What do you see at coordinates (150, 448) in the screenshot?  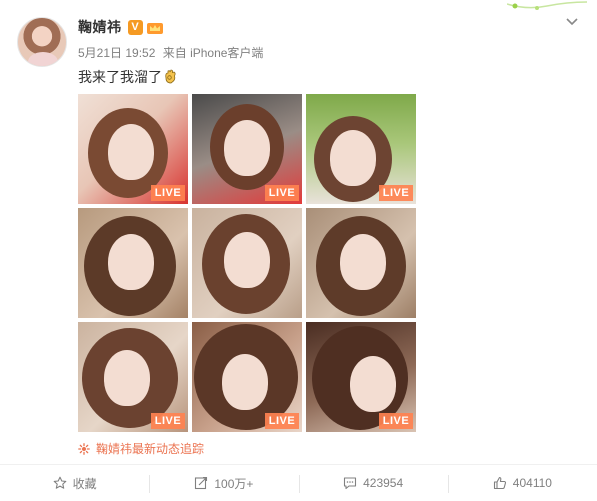 I see `tracker-text: 鞠婧祎最新动态追踪` at bounding box center [150, 448].